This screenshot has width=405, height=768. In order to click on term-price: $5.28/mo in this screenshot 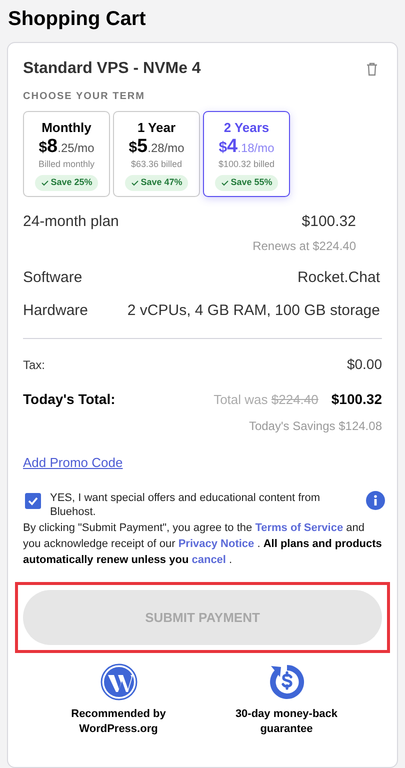, I will do `click(156, 147)`.